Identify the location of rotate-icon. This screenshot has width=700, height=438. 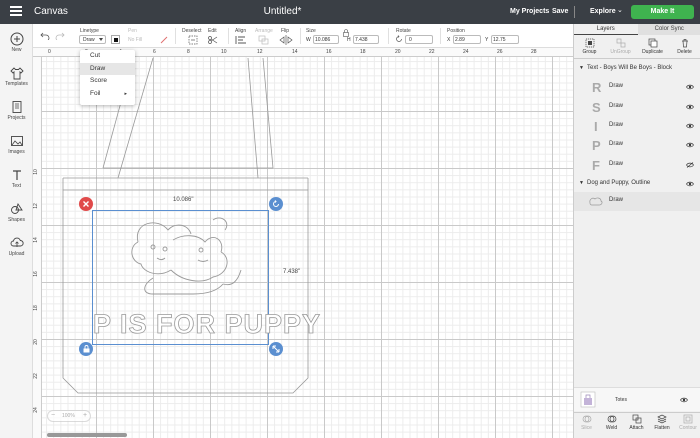
(276, 203).